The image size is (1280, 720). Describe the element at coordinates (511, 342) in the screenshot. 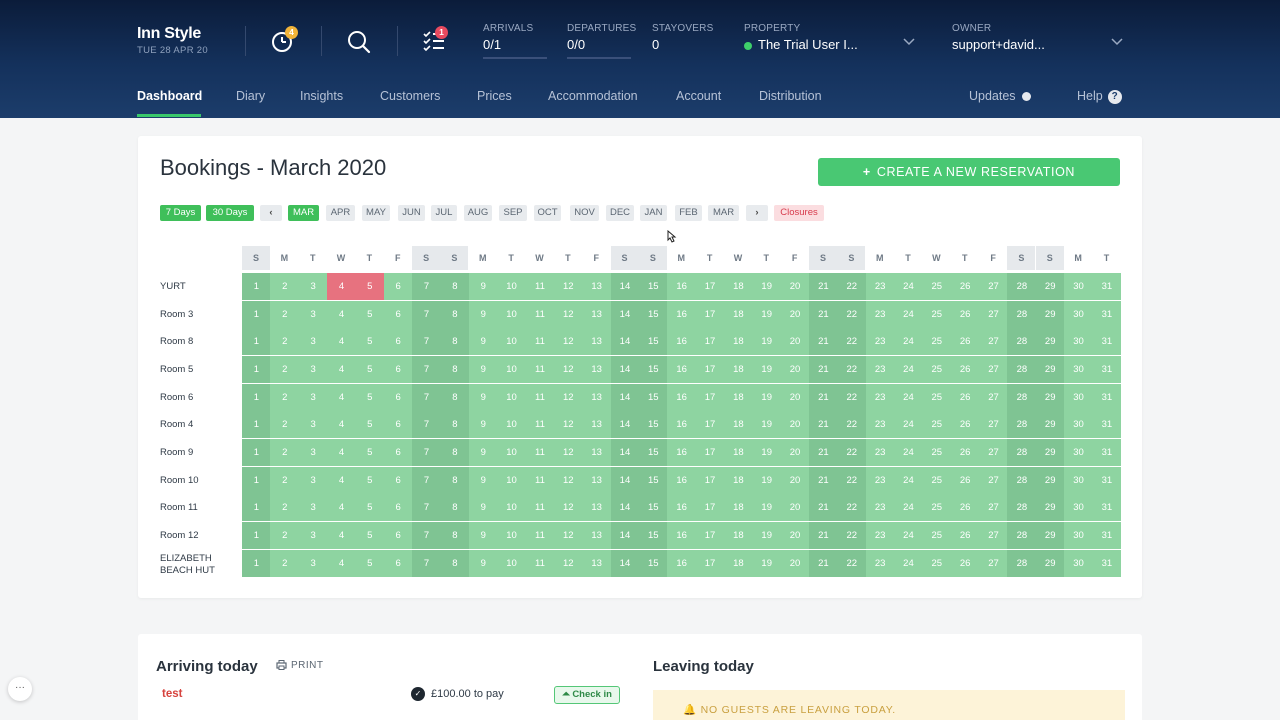

I see `available-day-cell: 10` at that location.